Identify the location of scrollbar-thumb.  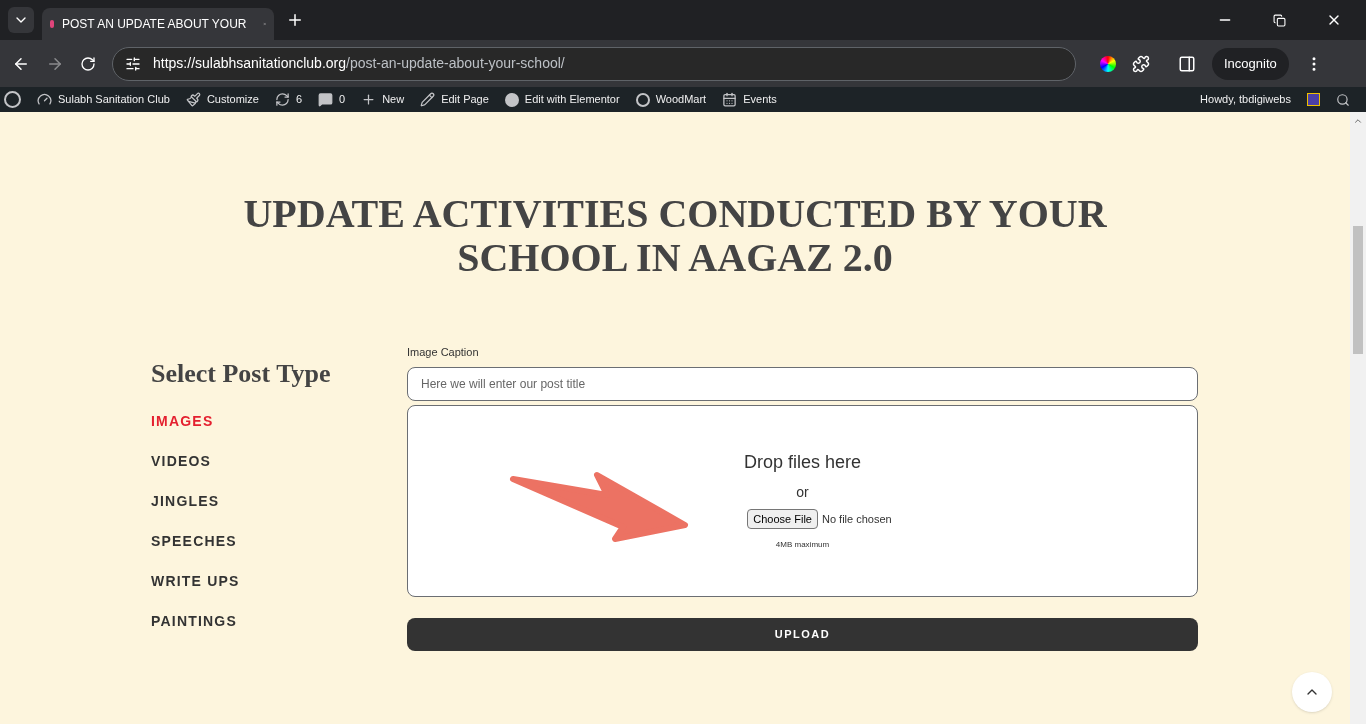
(1358, 290).